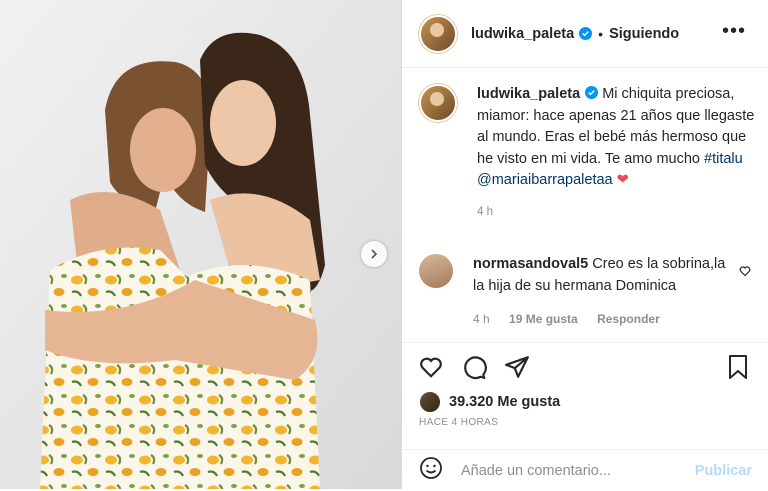 Image resolution: width=768 pixels, height=491 pixels. I want to click on more-icon: •••, so click(734, 31).